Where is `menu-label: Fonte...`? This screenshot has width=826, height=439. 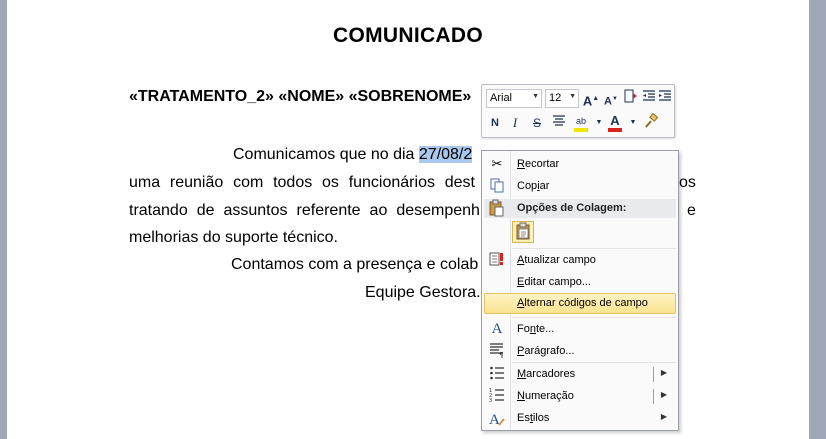 menu-label: Fonte... is located at coordinates (536, 329).